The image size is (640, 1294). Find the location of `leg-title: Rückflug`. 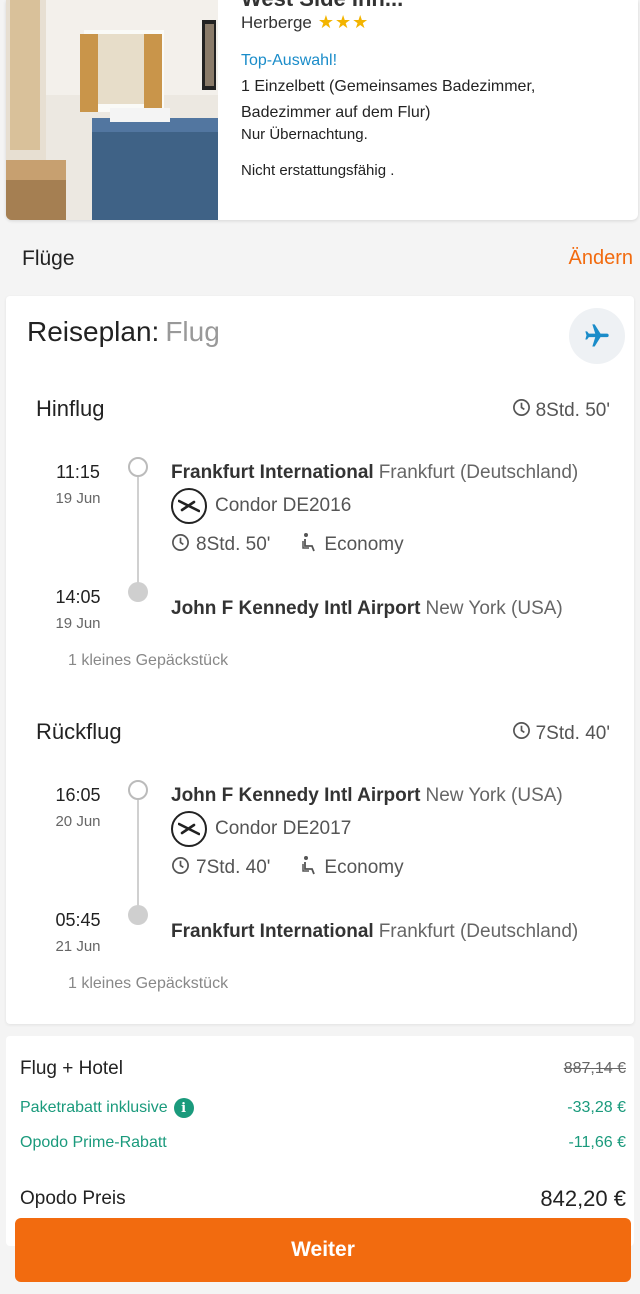

leg-title: Rückflug is located at coordinates (79, 731).